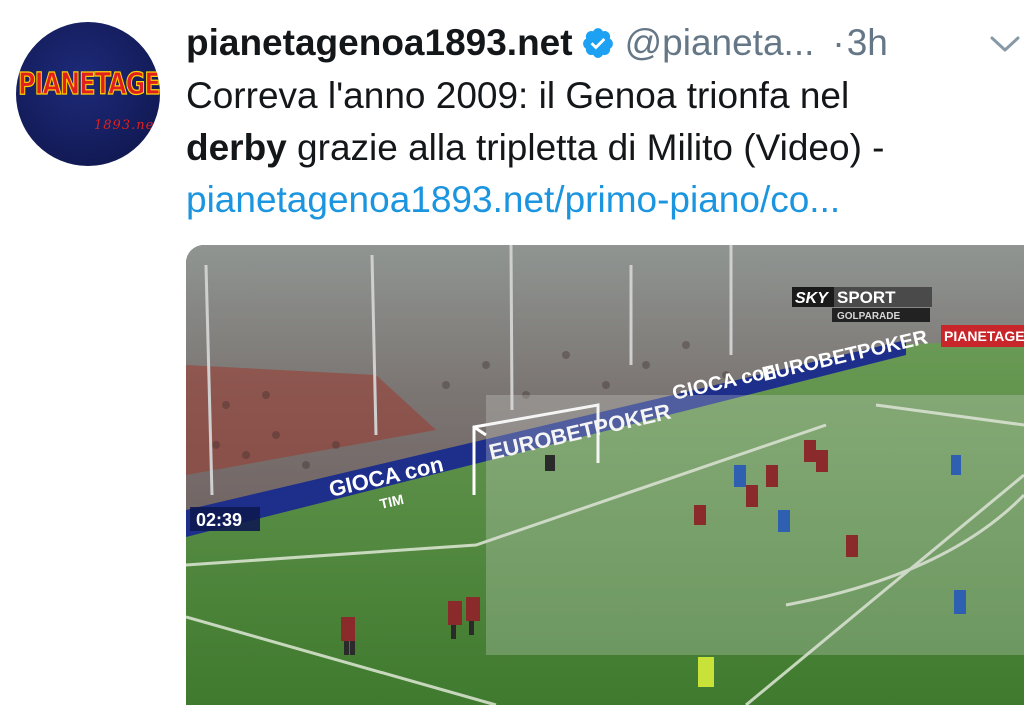 The image size is (1024, 705). Describe the element at coordinates (597, 43) in the screenshot. I see `verified-badge-icon` at that location.